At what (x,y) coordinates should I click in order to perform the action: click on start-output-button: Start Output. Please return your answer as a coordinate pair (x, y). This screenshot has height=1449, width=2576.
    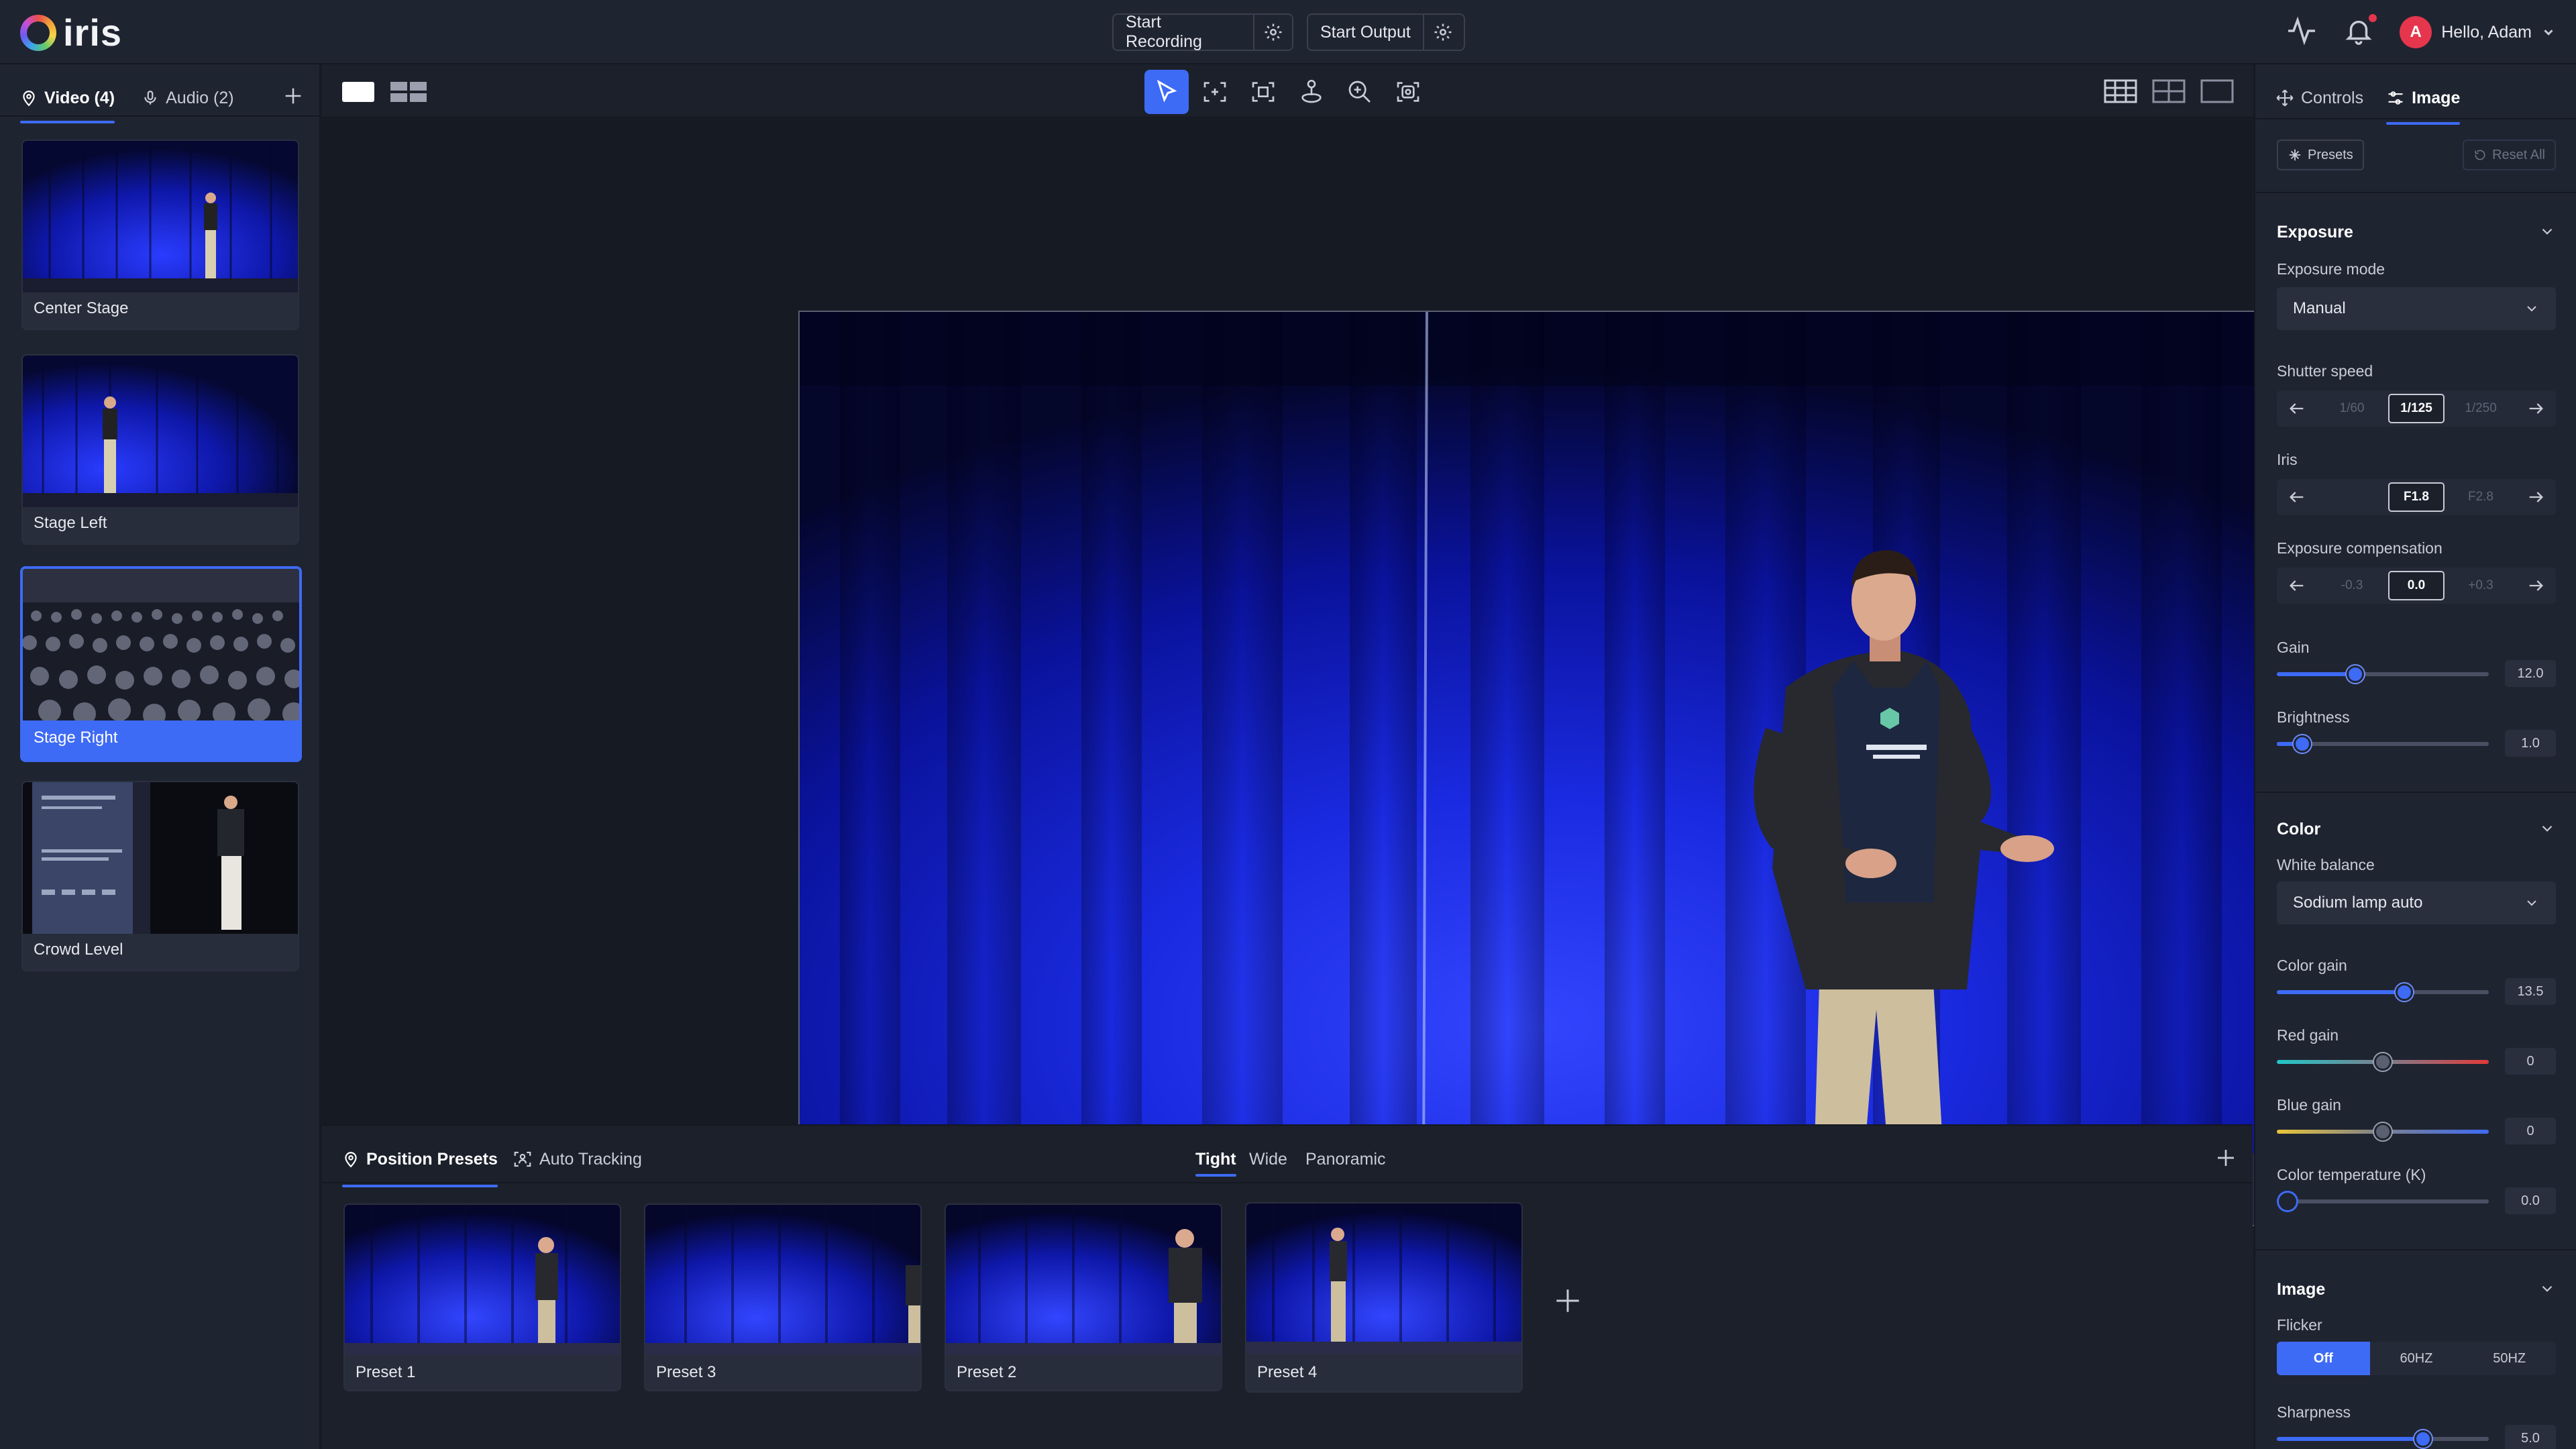
    Looking at the image, I should click on (1366, 32).